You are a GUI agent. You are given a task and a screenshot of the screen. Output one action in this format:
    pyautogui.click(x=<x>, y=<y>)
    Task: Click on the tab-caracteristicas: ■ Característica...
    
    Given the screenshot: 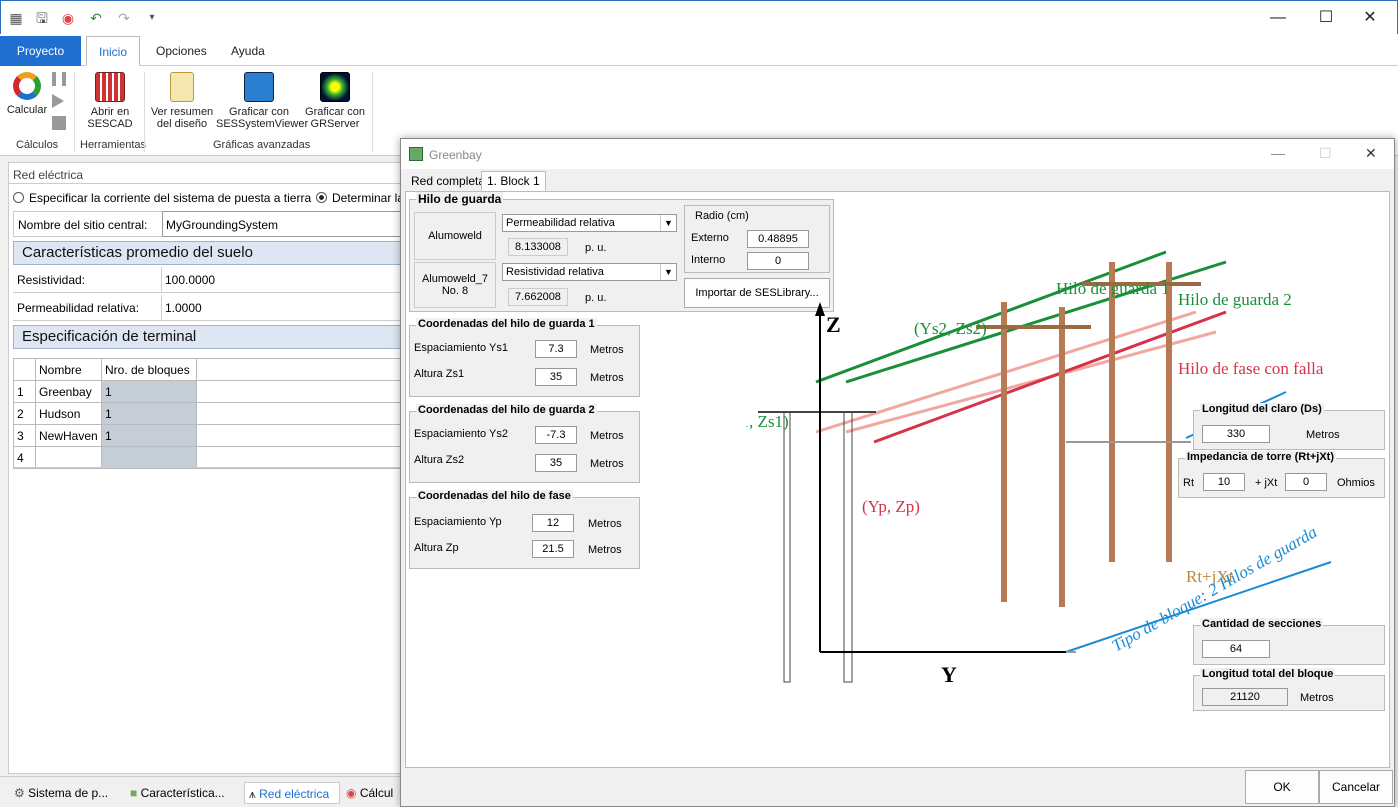 What is the action you would take?
    pyautogui.click(x=185, y=793)
    